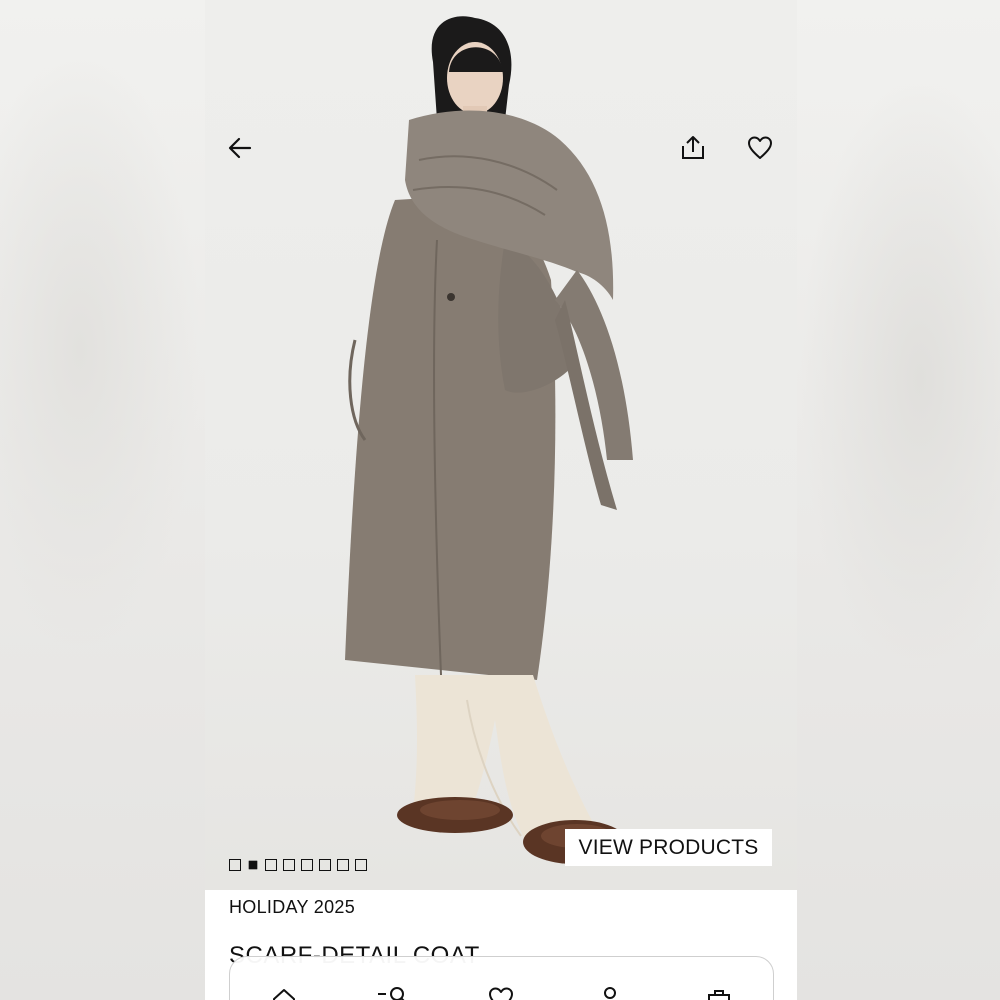 This screenshot has width=1000, height=1000. Describe the element at coordinates (298, 865) in the screenshot. I see `carousel-indicator` at that location.